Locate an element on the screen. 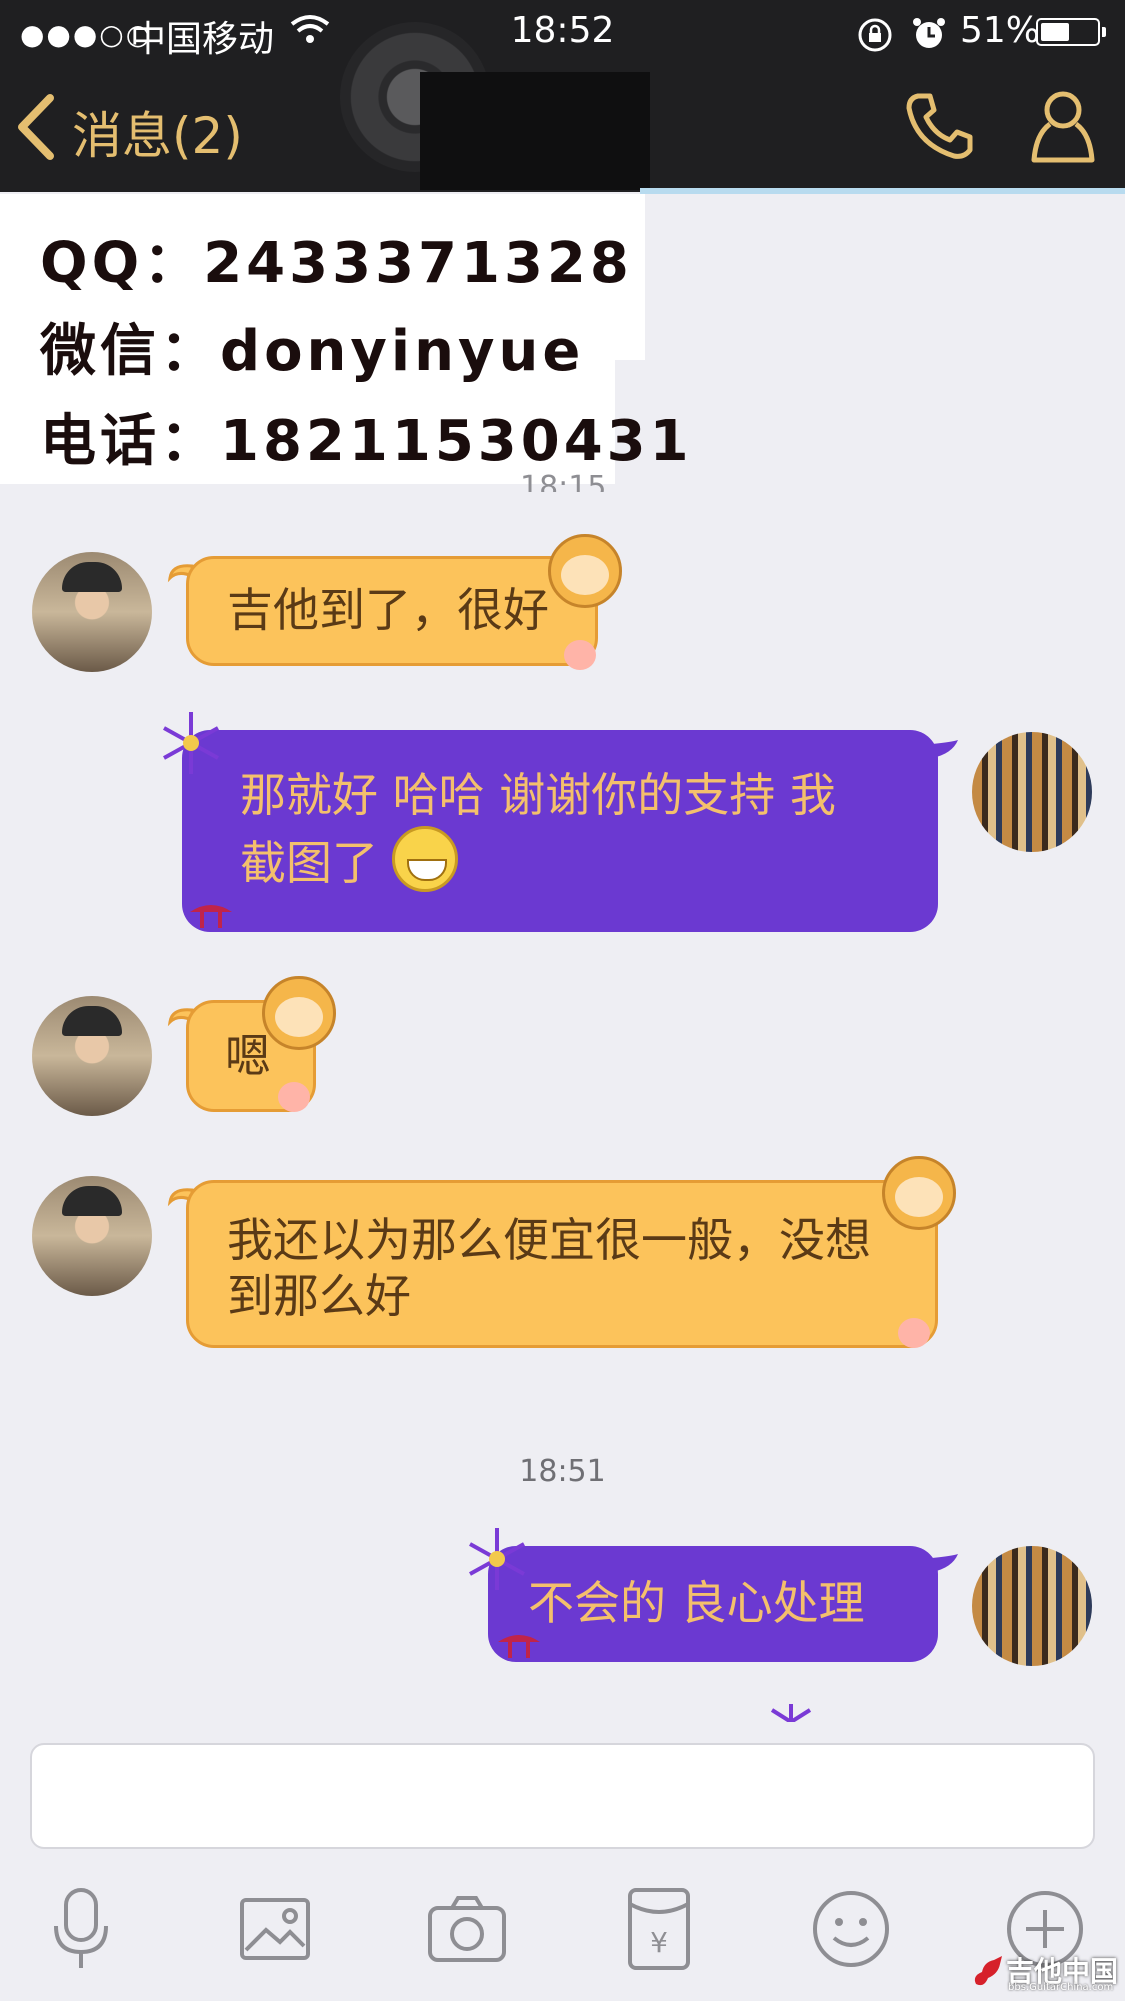 This screenshot has width=1125, height=2001. redacted-name-box is located at coordinates (535, 131).